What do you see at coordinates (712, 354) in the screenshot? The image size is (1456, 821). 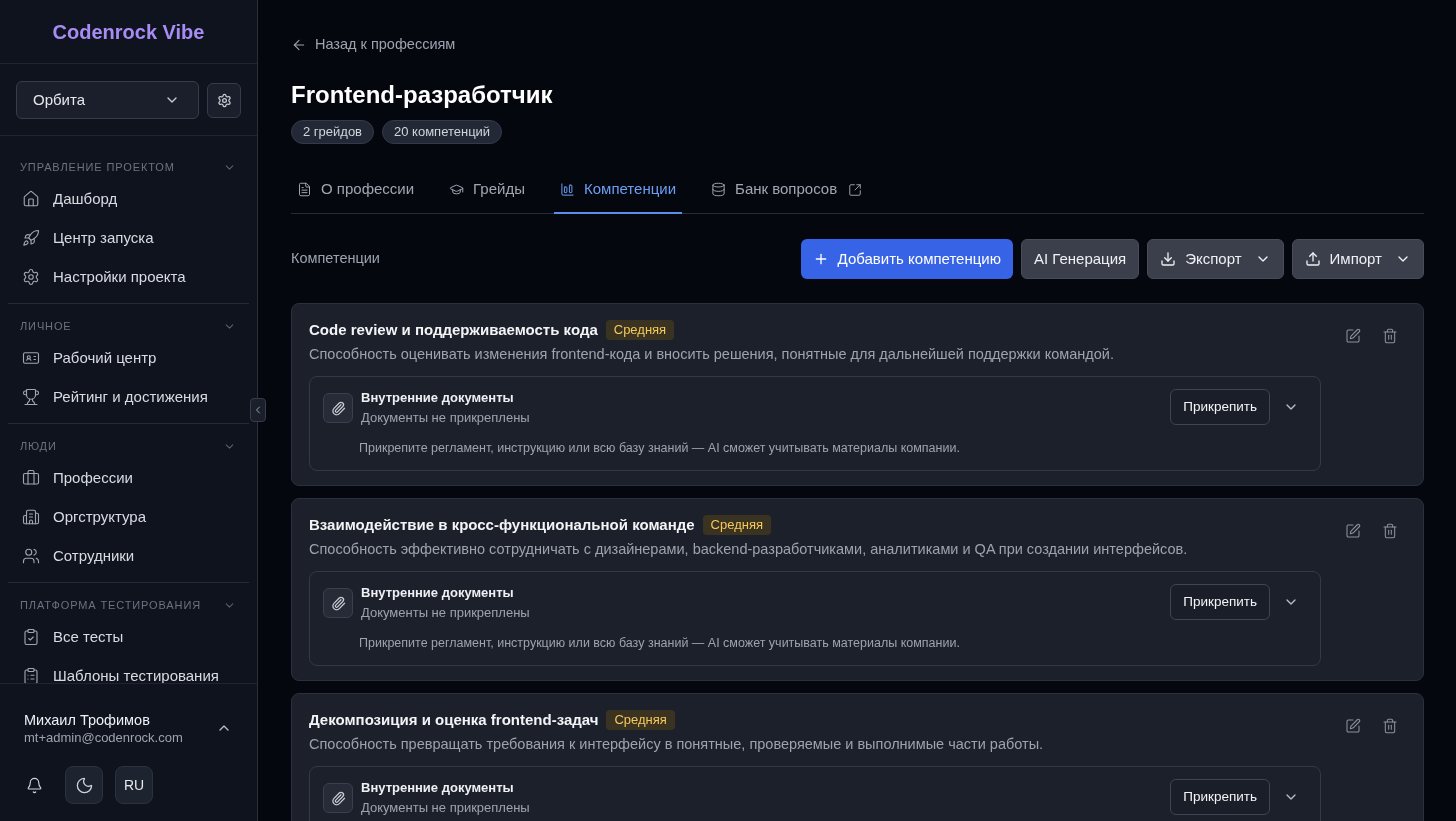 I see `competency-description: Способность оценивать изменения frontend-кода и вносить решения, понятные для дальнейшей поддержки командой.` at bounding box center [712, 354].